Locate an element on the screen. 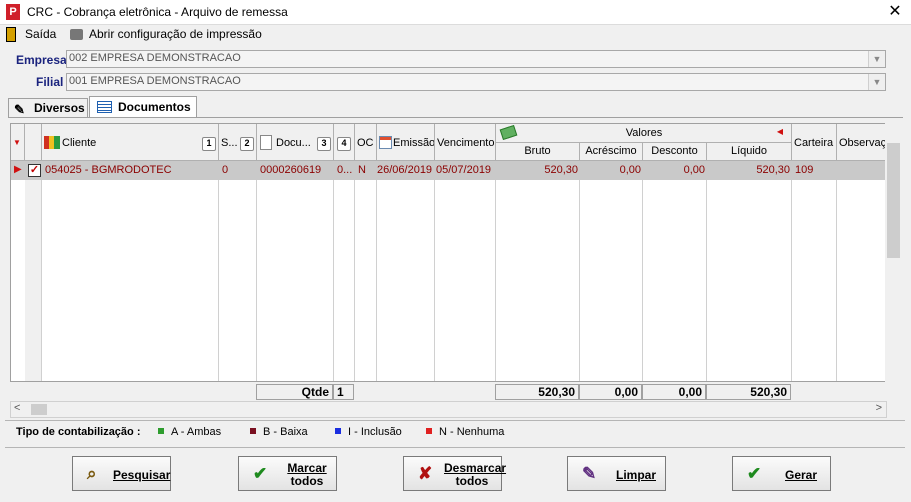 This screenshot has width=911, height=502. legend-label: I - Inclusão is located at coordinates (375, 432).